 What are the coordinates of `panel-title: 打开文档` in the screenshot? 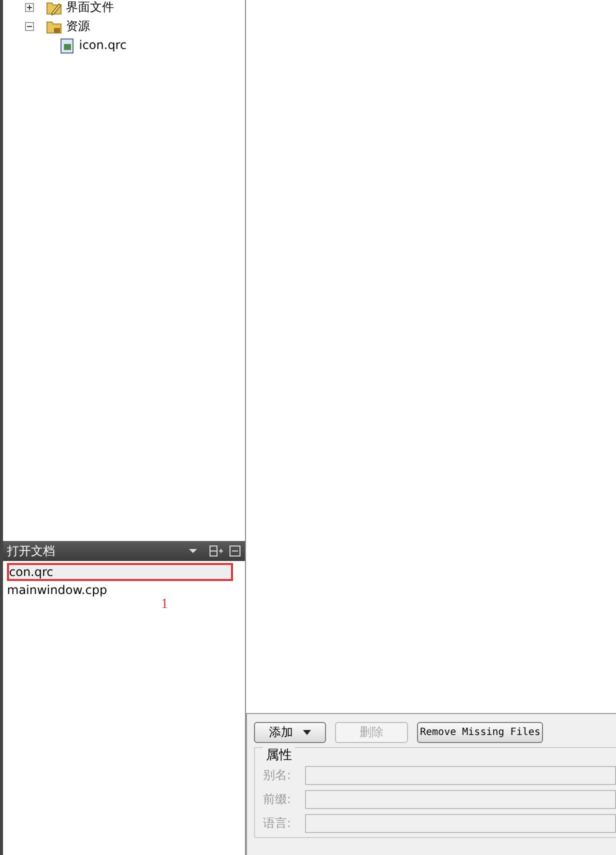 It's located at (31, 551).